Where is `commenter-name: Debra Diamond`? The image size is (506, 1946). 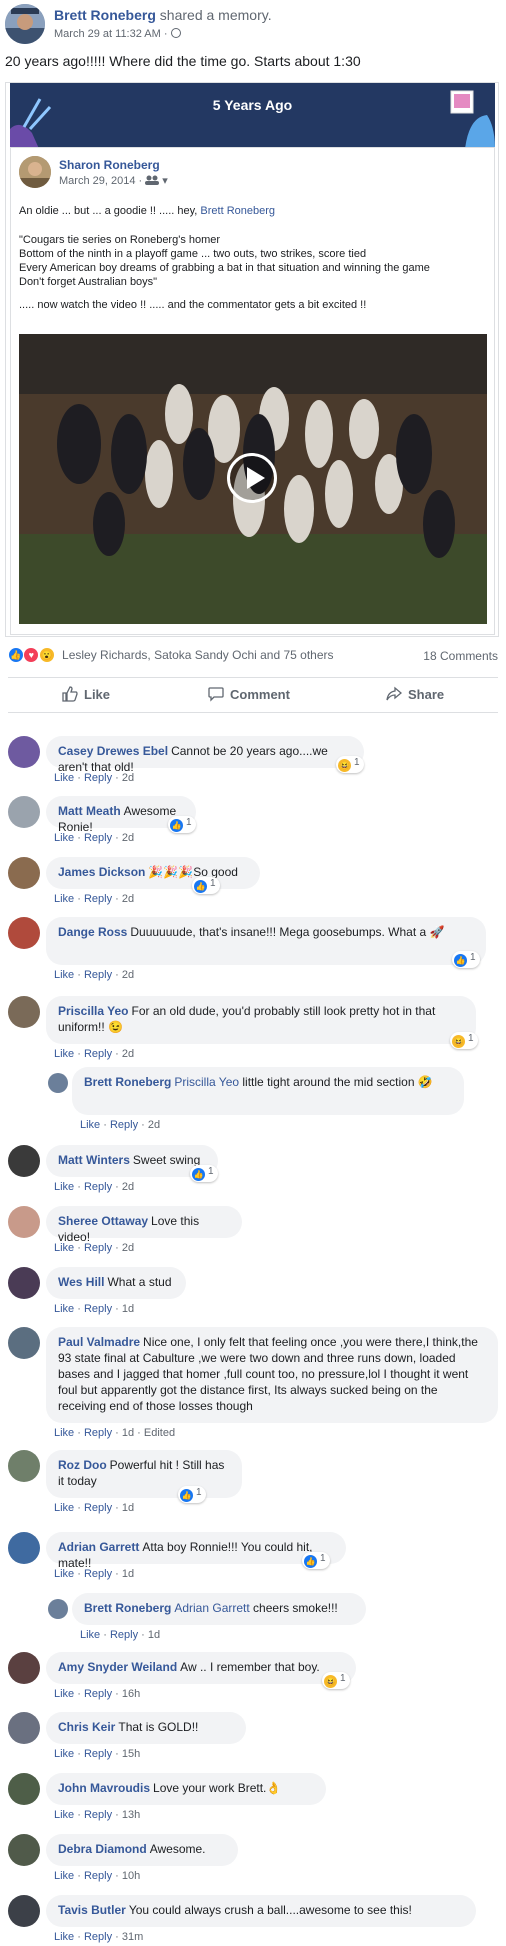 commenter-name: Debra Diamond is located at coordinates (102, 1849).